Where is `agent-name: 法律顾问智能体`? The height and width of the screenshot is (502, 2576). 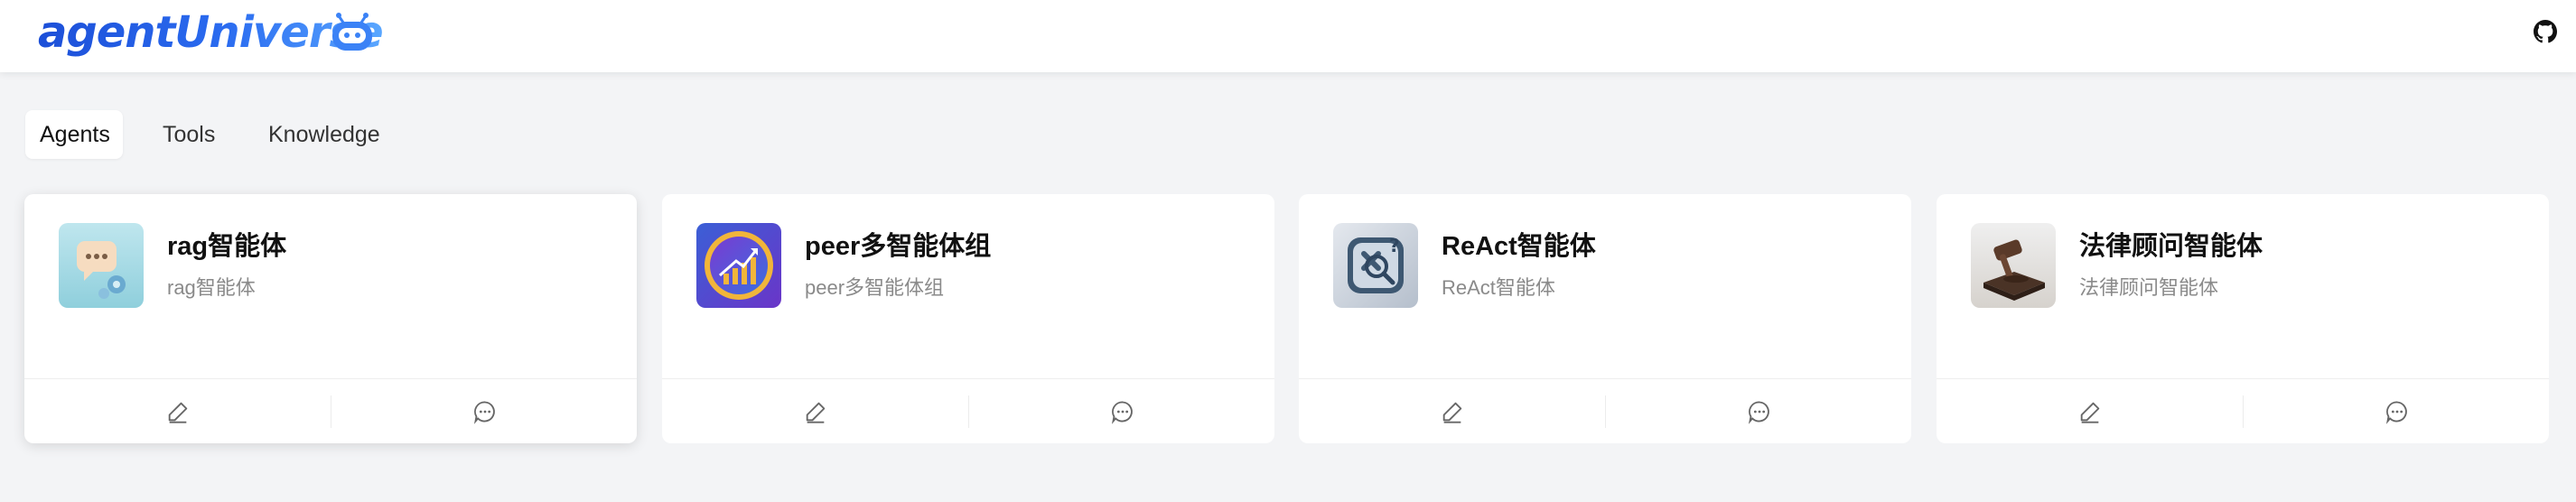
agent-name: 法律顾问智能体 is located at coordinates (2171, 246).